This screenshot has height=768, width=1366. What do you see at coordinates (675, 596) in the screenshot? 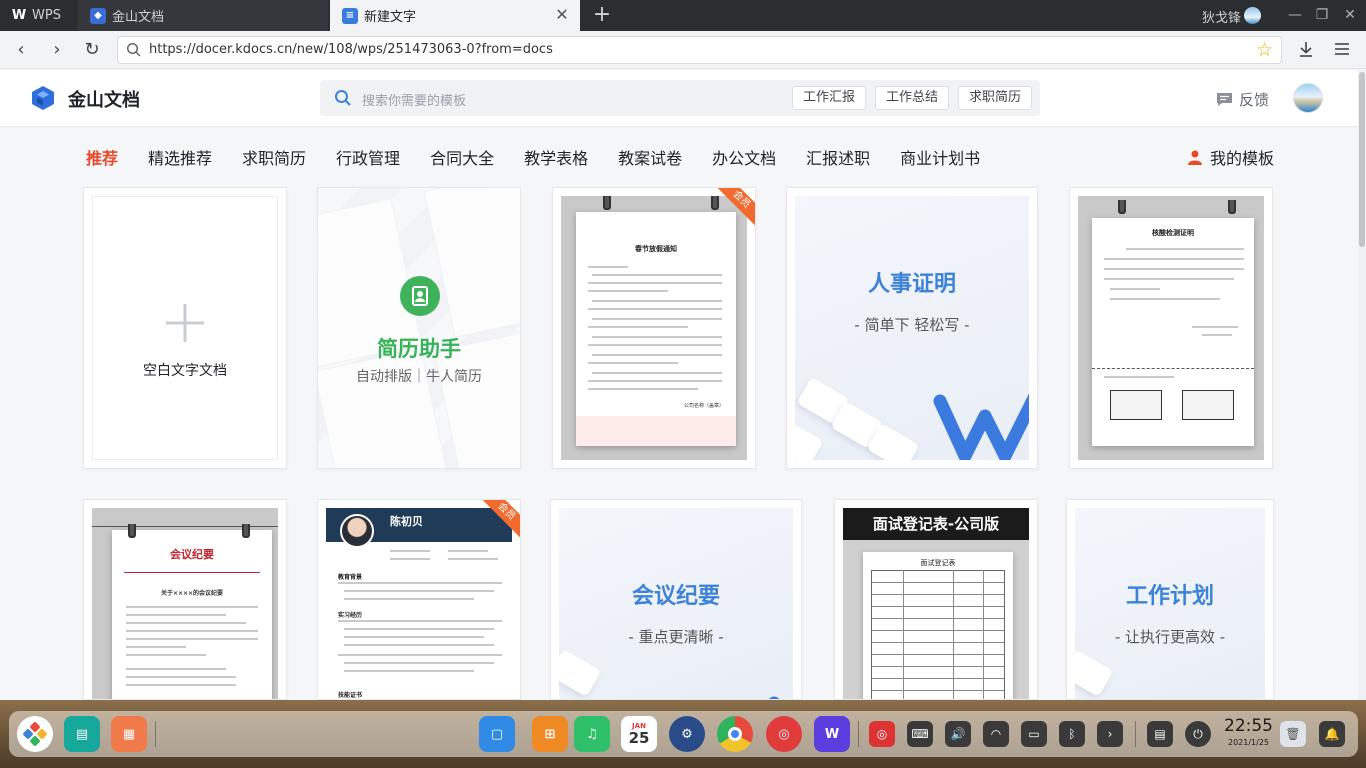
I see `meeting-card-title: 会议纪要` at bounding box center [675, 596].